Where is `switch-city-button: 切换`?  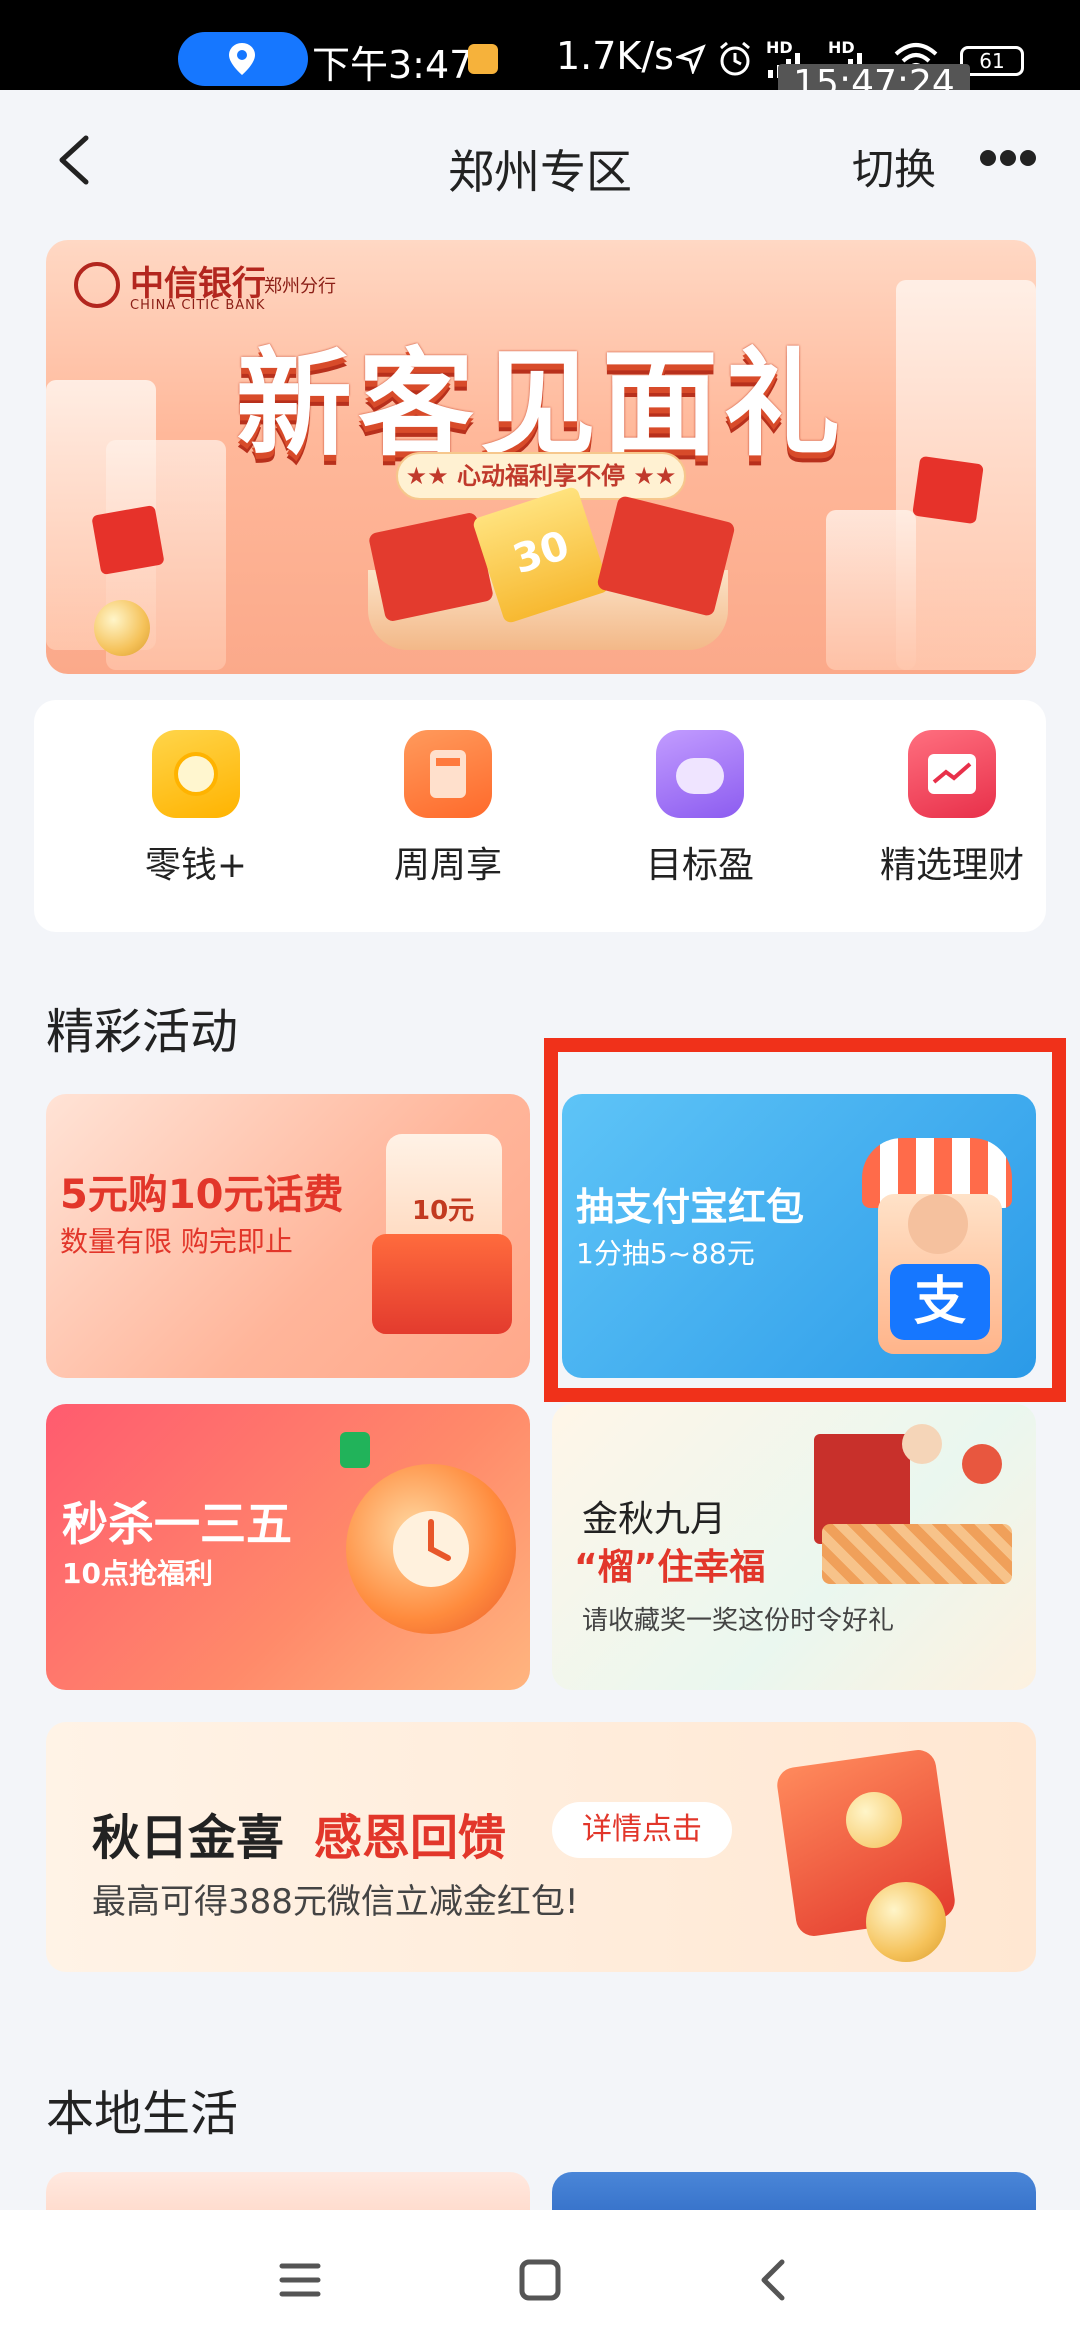
switch-city-button: 切换 is located at coordinates (894, 166).